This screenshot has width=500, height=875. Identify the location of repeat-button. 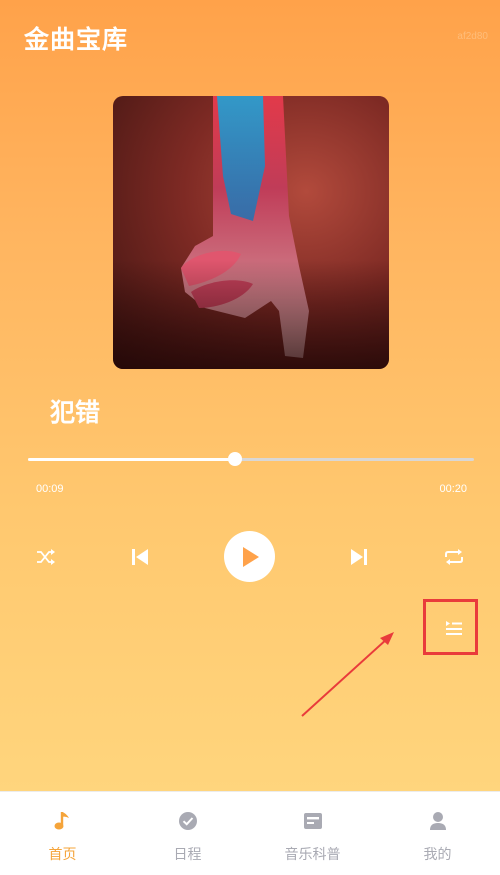
(454, 557).